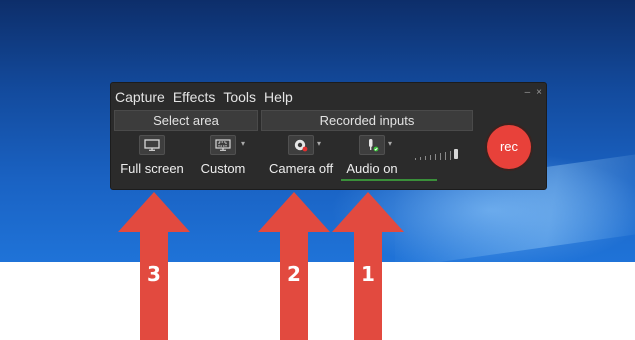 The image size is (635, 340). I want to click on audio-toggle-button: ▾ Audio on, so click(372, 157).